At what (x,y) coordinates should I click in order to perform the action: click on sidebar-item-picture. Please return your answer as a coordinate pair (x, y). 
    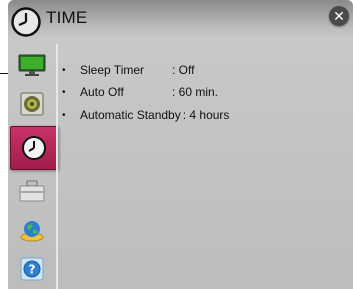
    Looking at the image, I should click on (32, 65).